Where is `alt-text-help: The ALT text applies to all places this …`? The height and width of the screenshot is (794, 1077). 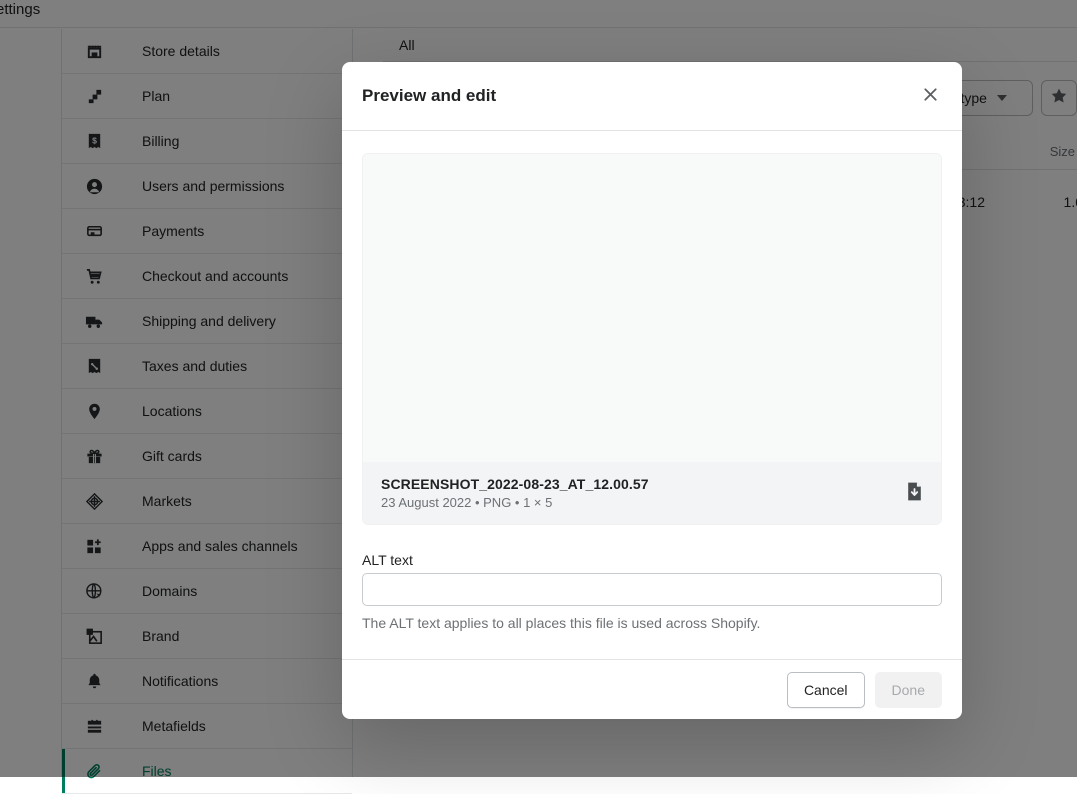
alt-text-help: The ALT text applies to all places this … is located at coordinates (652, 623).